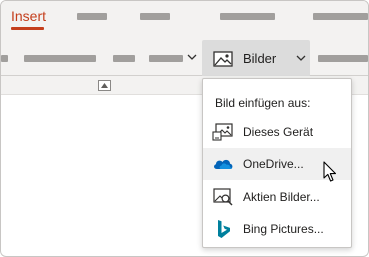 This screenshot has width=369, height=257. I want to click on menu-item-label: Dieses Gerät, so click(278, 132).